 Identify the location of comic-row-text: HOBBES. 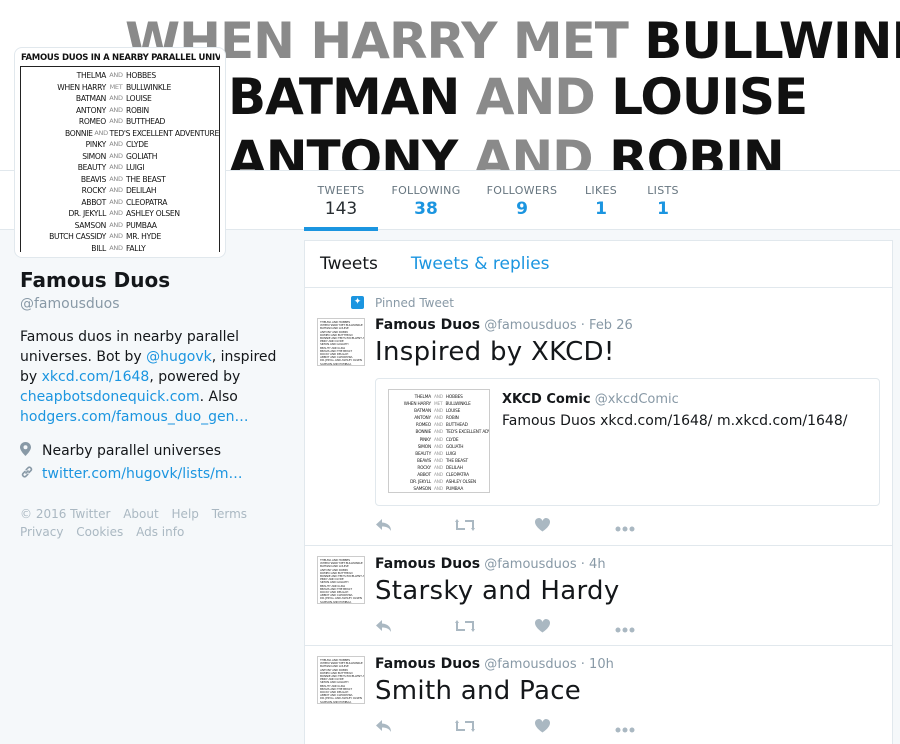
(141, 75).